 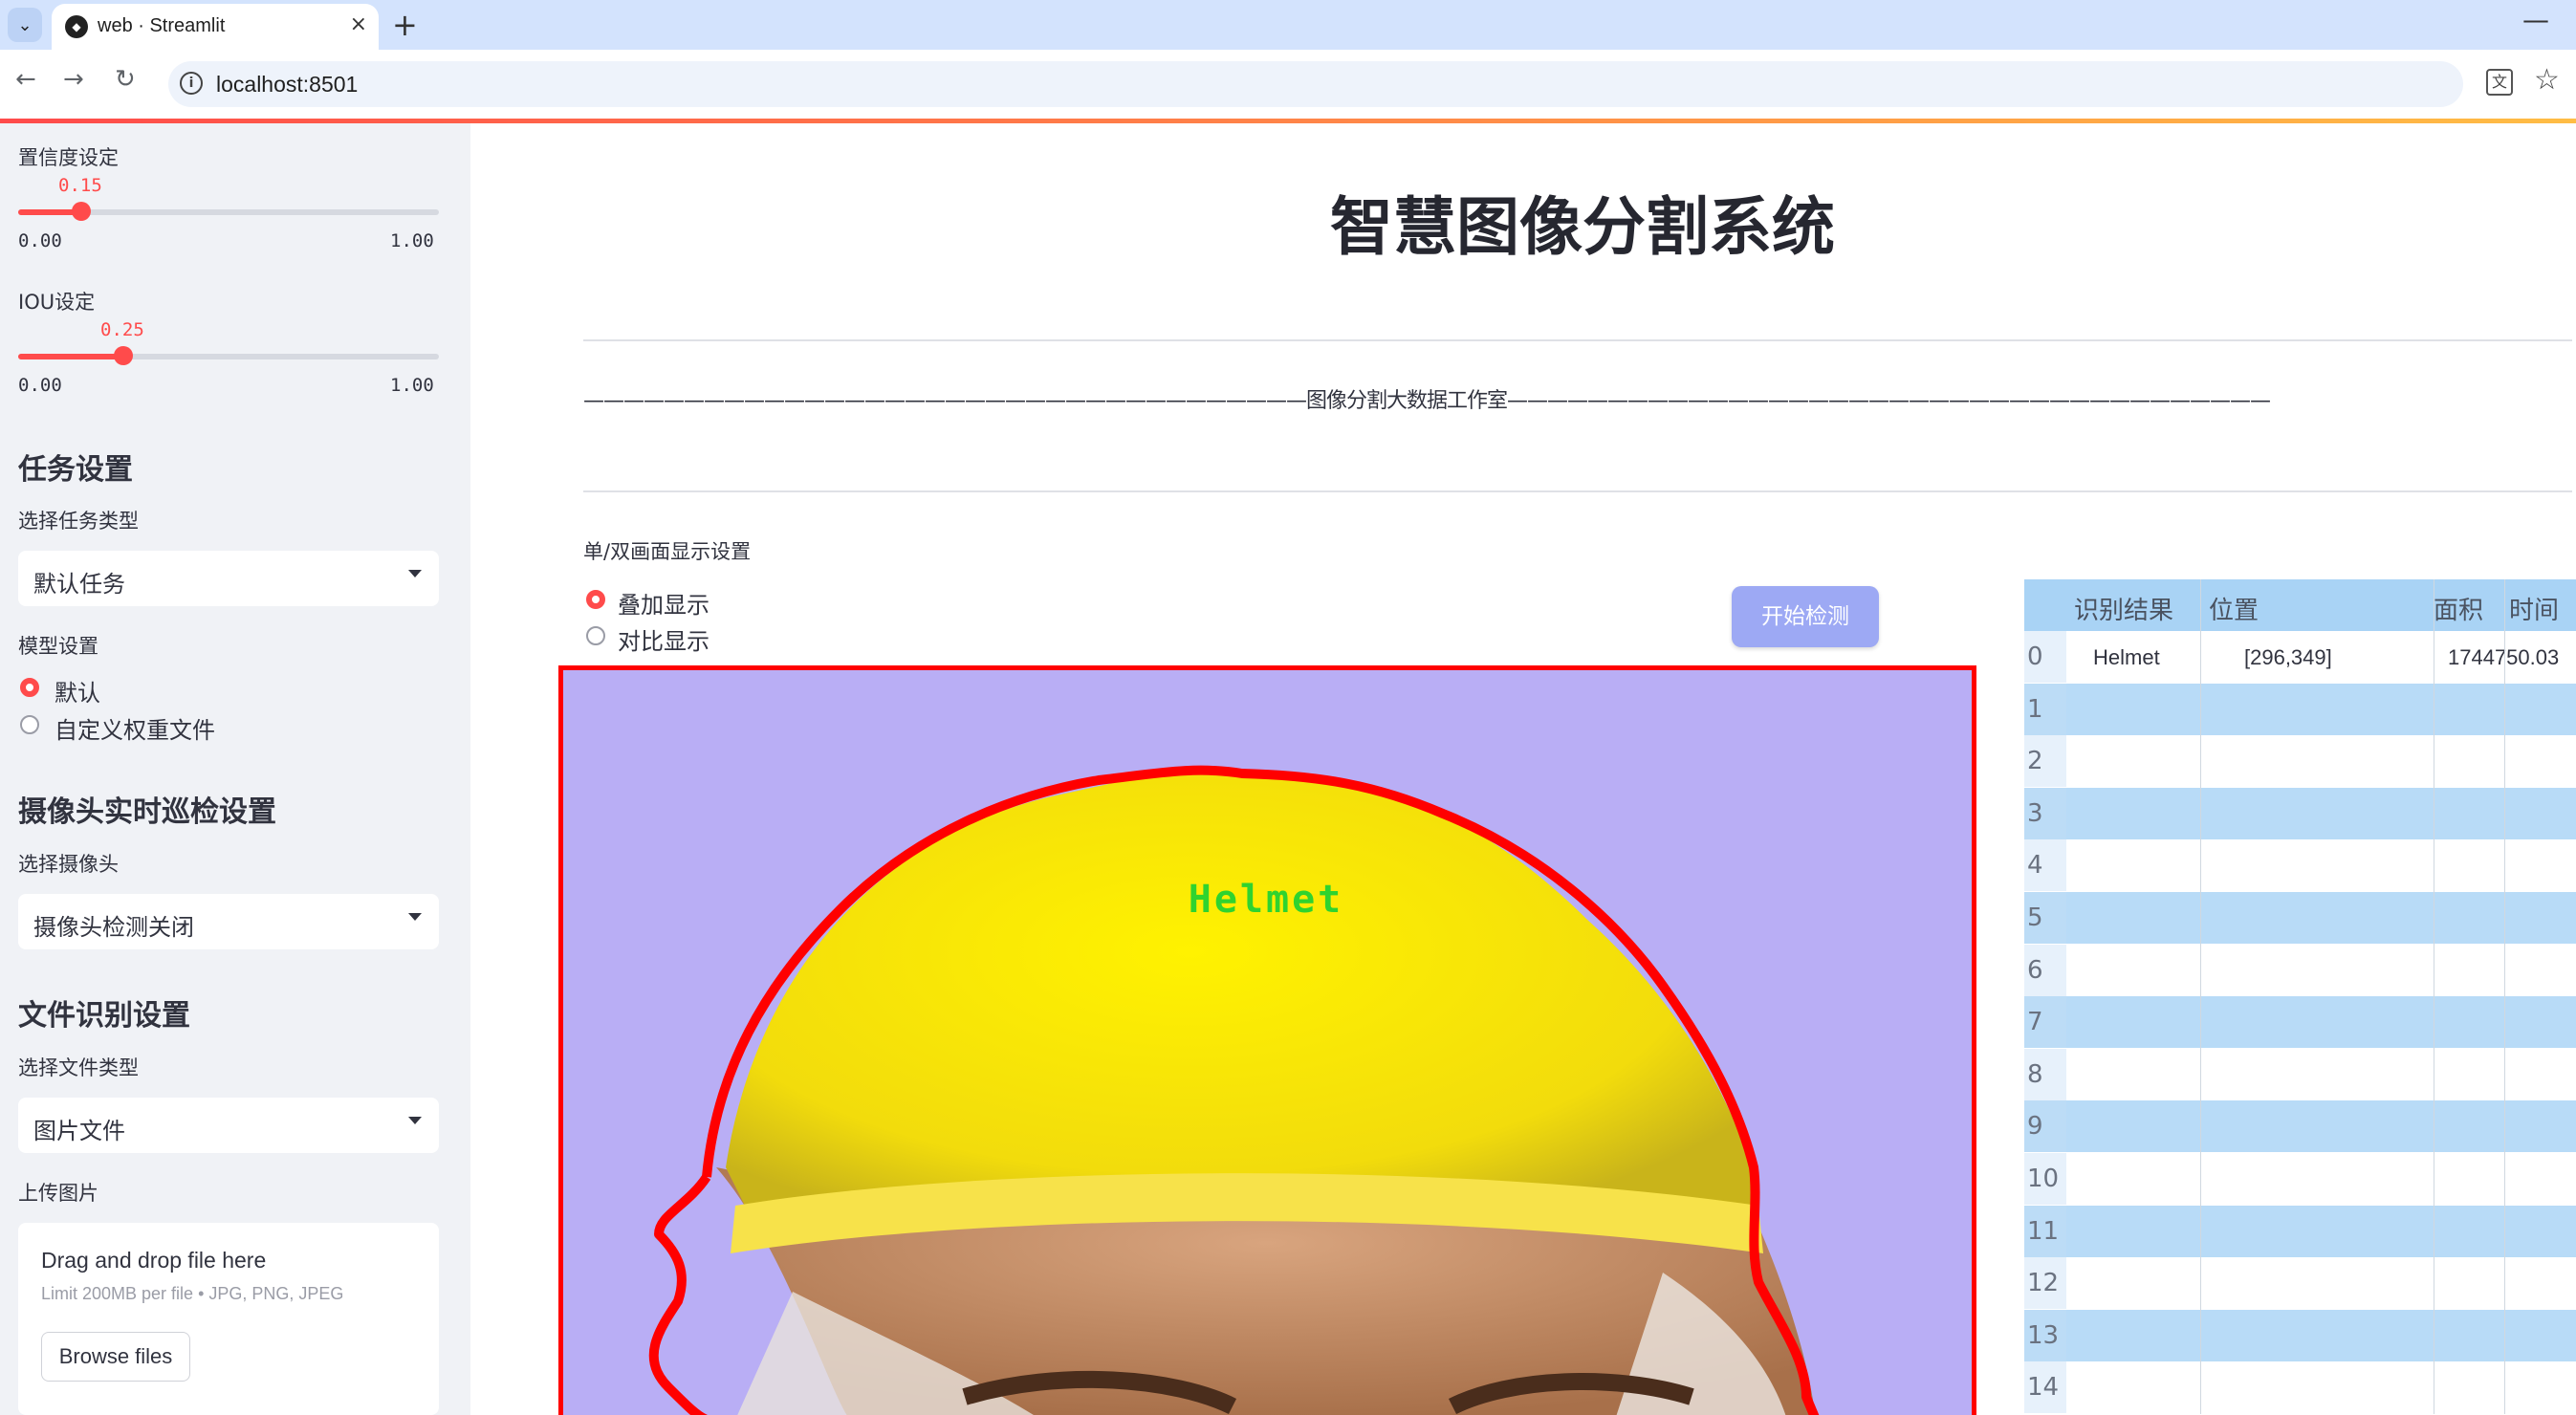 What do you see at coordinates (2458, 609) in the screenshot?
I see `header-area: 面积` at bounding box center [2458, 609].